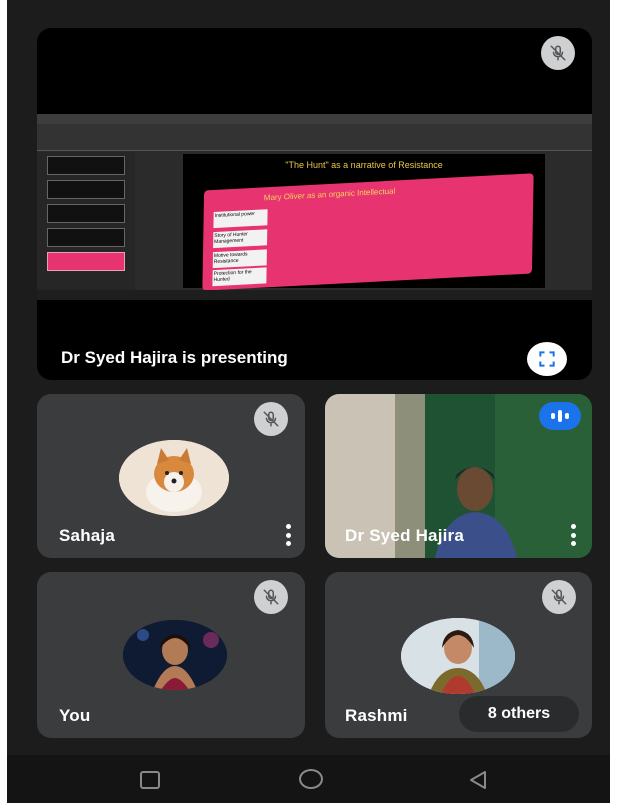 The width and height of the screenshot is (617, 803). What do you see at coordinates (405, 535) in the screenshot?
I see `participant-name: Dr Syed Hajira` at bounding box center [405, 535].